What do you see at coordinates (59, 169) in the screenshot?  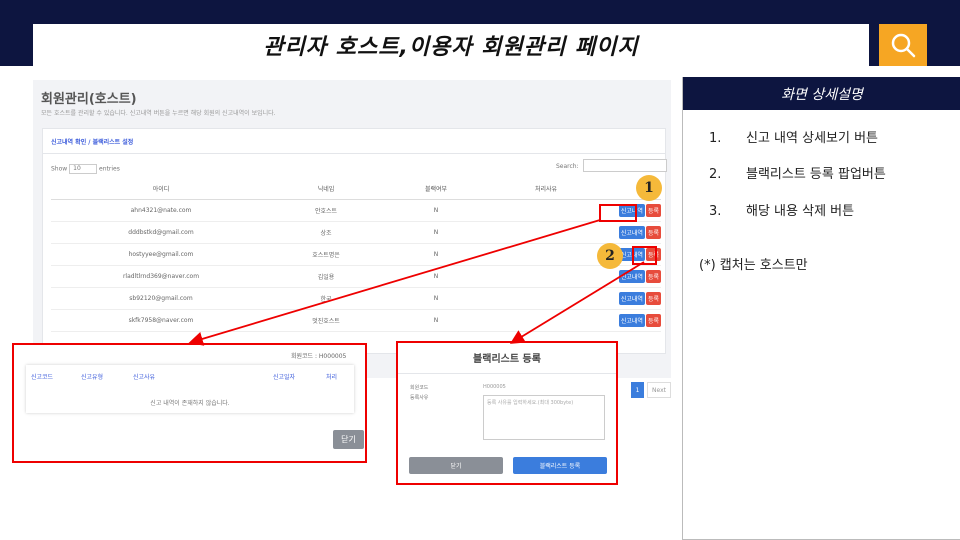 I see `show-label: Show` at bounding box center [59, 169].